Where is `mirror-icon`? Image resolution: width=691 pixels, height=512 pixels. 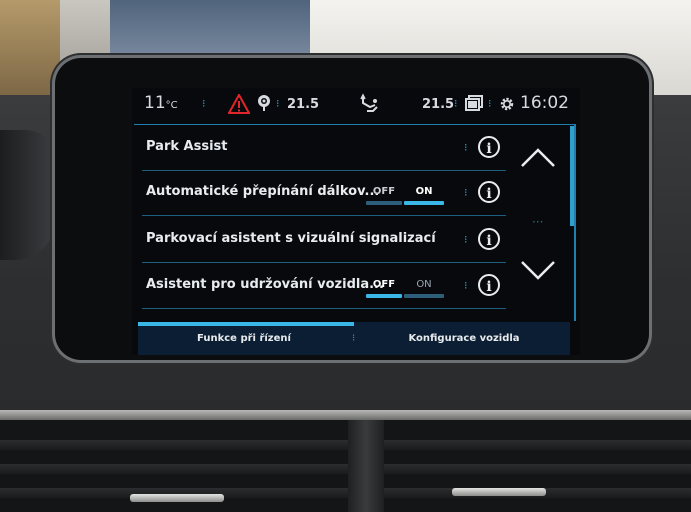 mirror-icon is located at coordinates (474, 103).